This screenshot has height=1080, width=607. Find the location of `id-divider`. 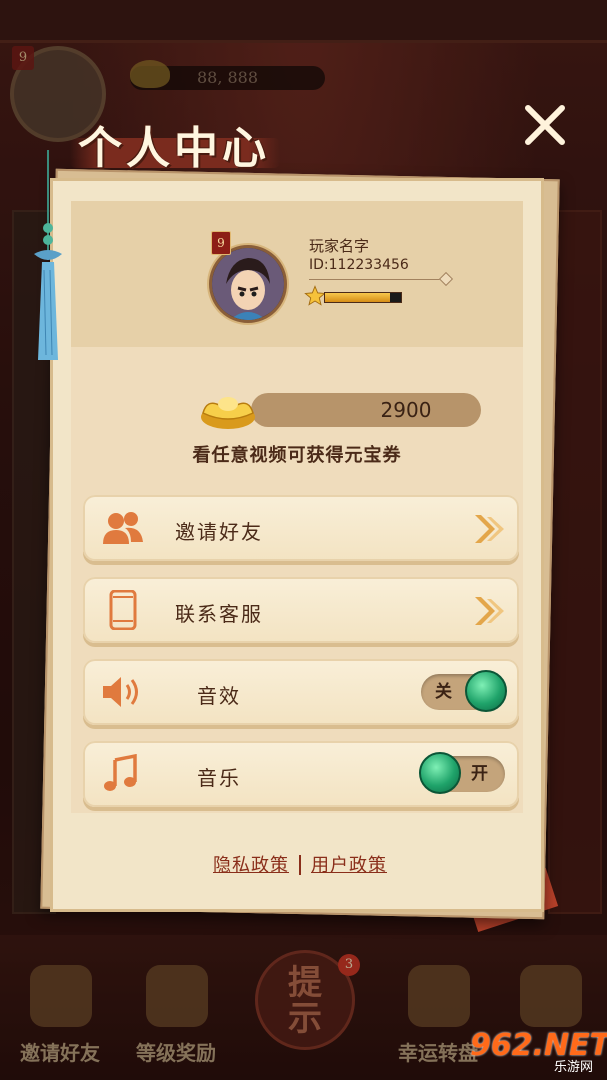

id-divider is located at coordinates (376, 279).